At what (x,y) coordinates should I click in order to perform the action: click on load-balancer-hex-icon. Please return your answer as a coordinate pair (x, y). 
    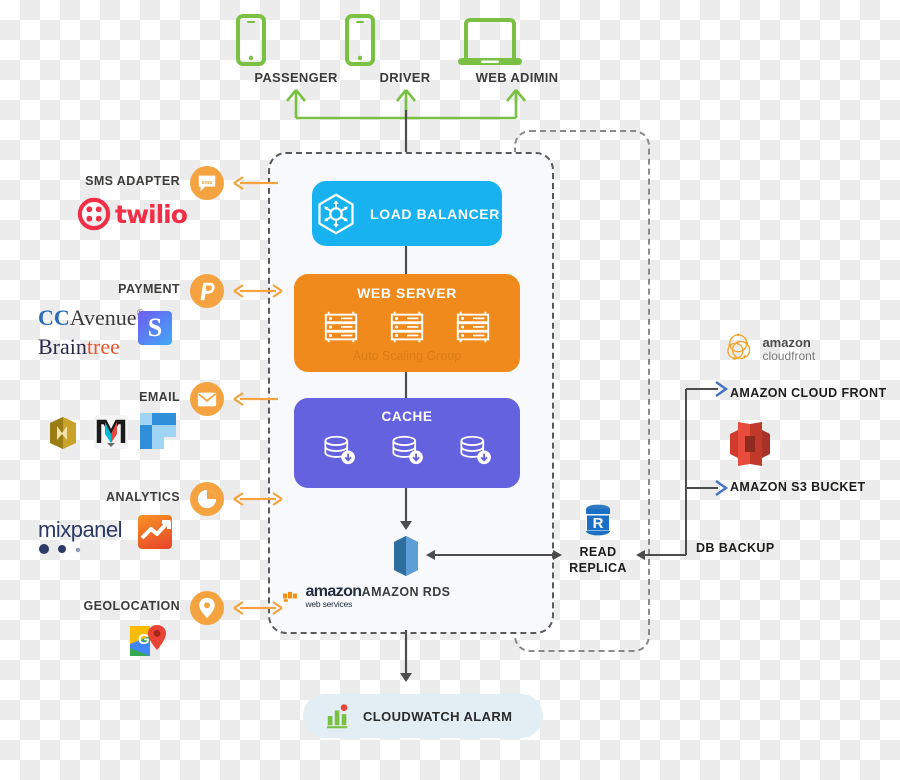
    Looking at the image, I should click on (336, 214).